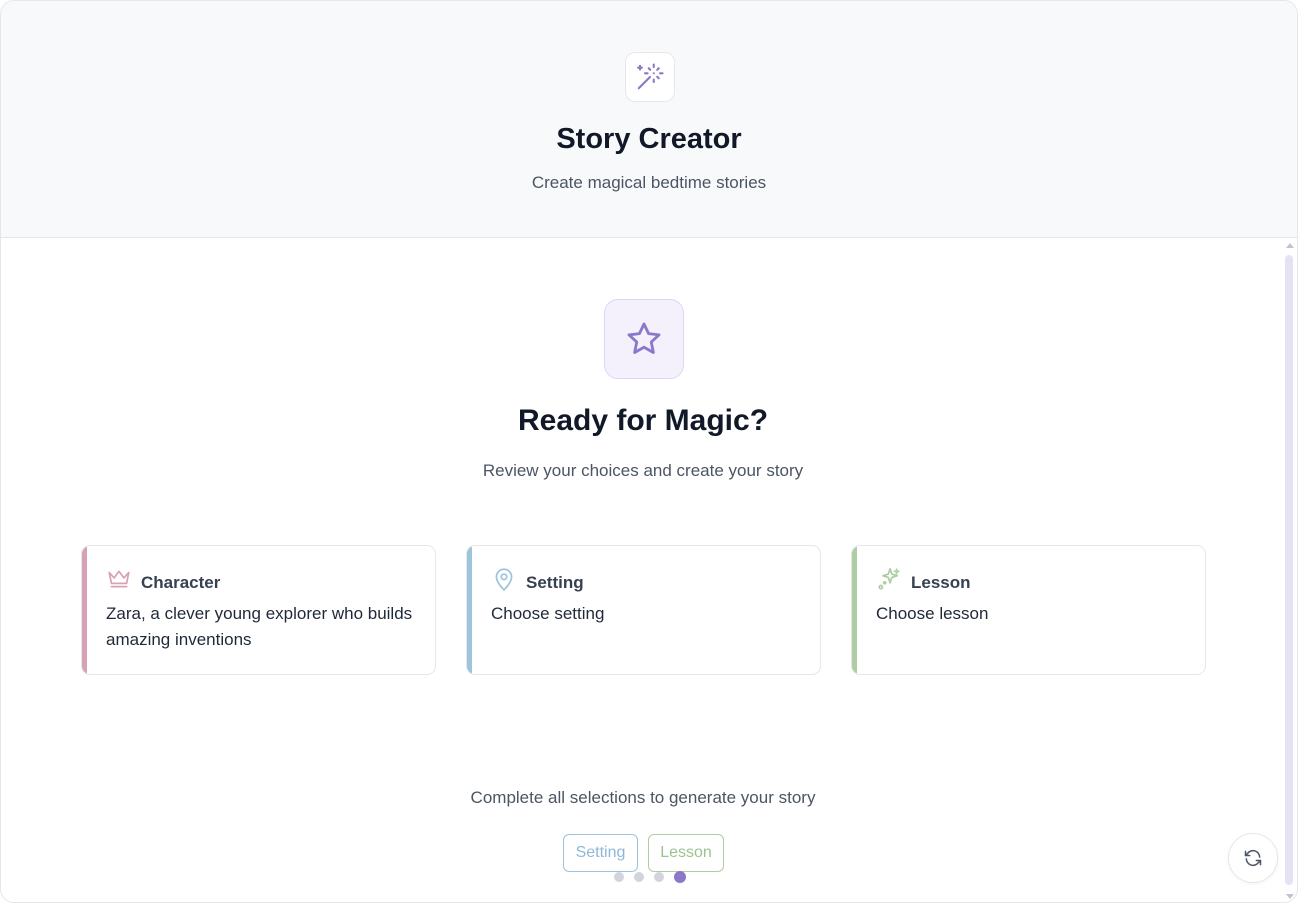 The width and height of the screenshot is (1298, 903). What do you see at coordinates (1290, 245) in the screenshot?
I see `scroll-up-arrow` at bounding box center [1290, 245].